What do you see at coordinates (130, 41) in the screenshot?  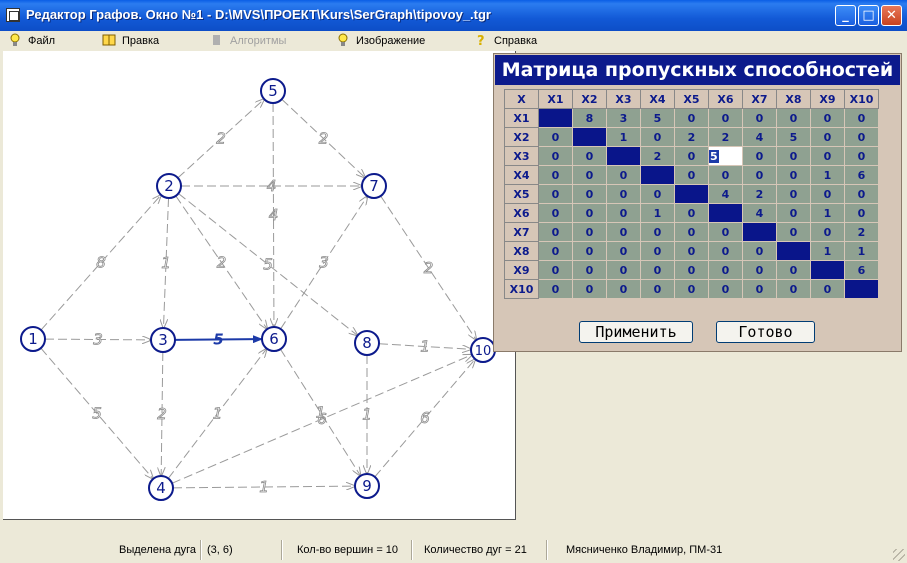 I see `menu-edit: Правка` at bounding box center [130, 41].